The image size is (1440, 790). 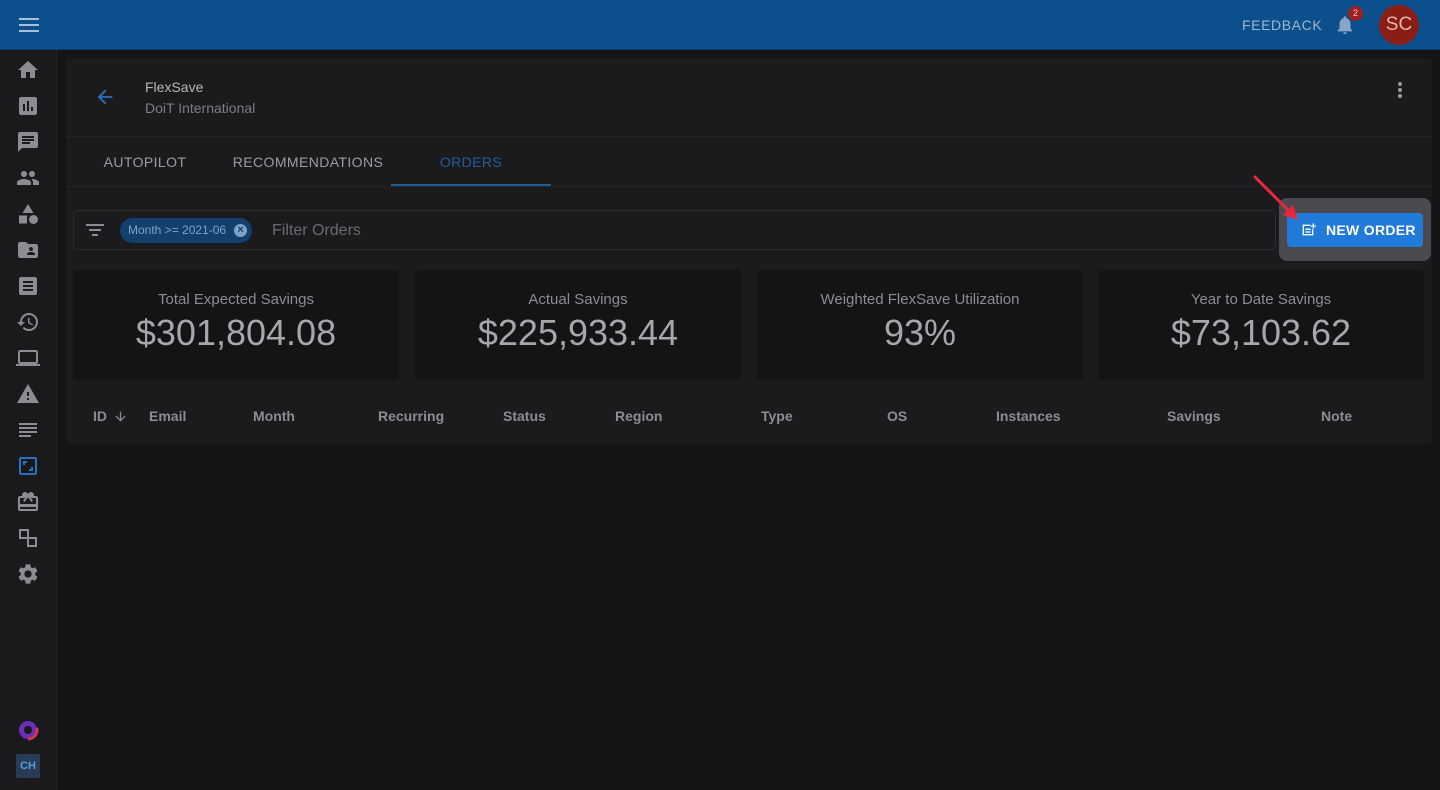 What do you see at coordinates (28, 178) in the screenshot?
I see `people-icon` at bounding box center [28, 178].